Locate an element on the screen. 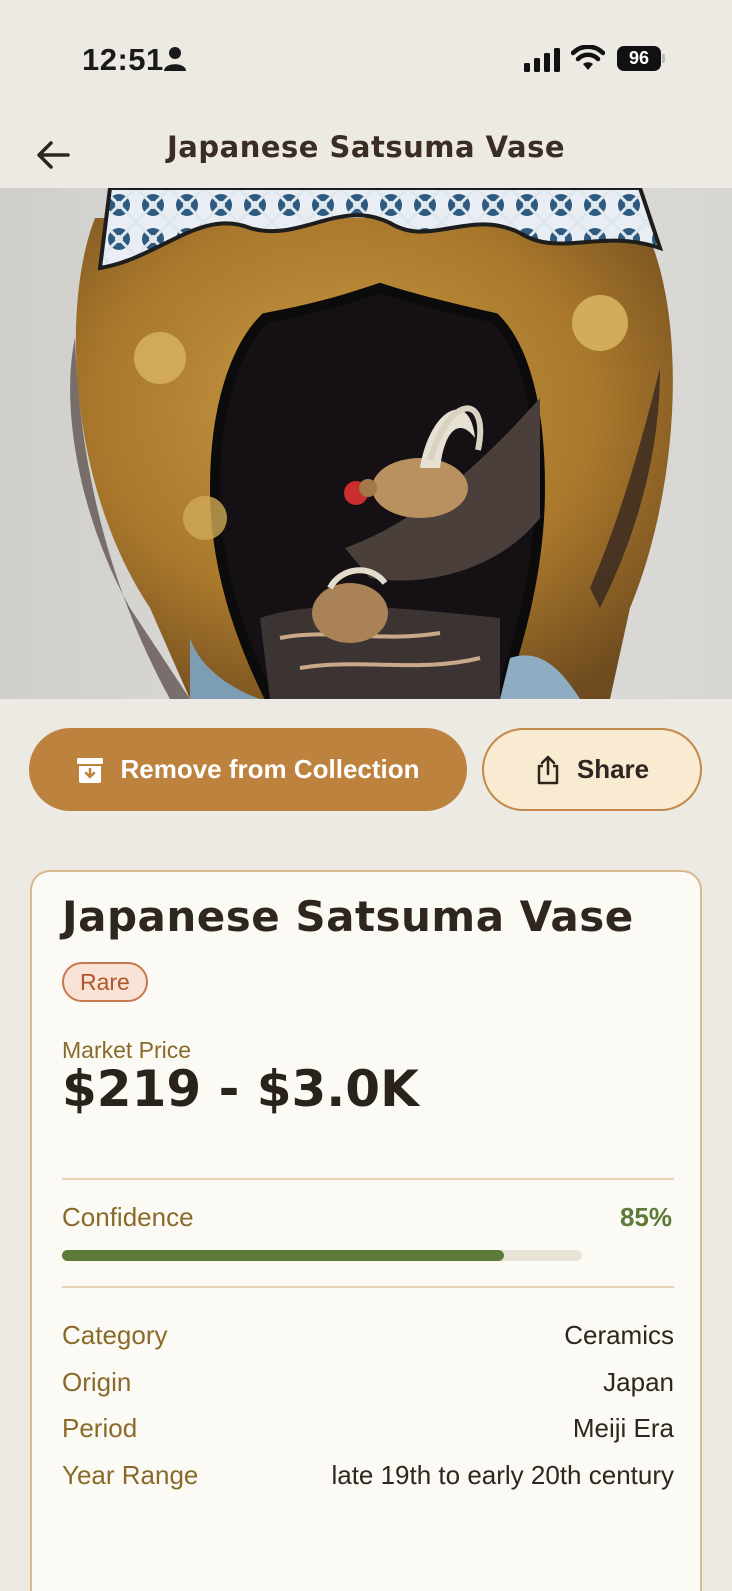 This screenshot has width=732, height=1591. detail-value: late 19th to early 20th century is located at coordinates (502, 1474).